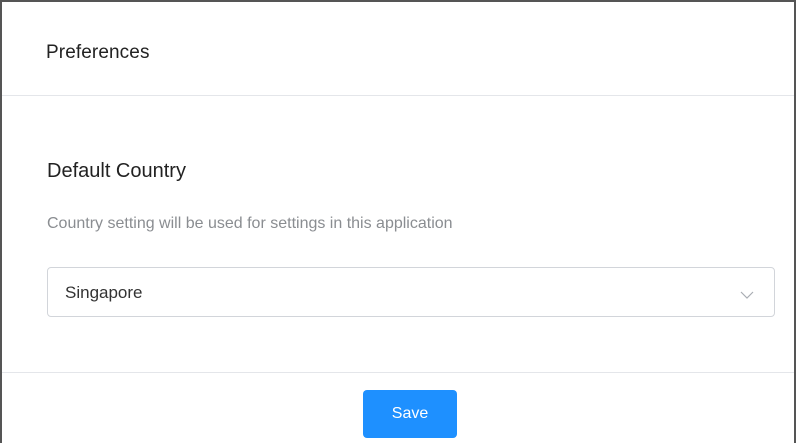 The image size is (798, 445). Describe the element at coordinates (104, 292) in the screenshot. I see `country-select-value: Singapore` at that location.